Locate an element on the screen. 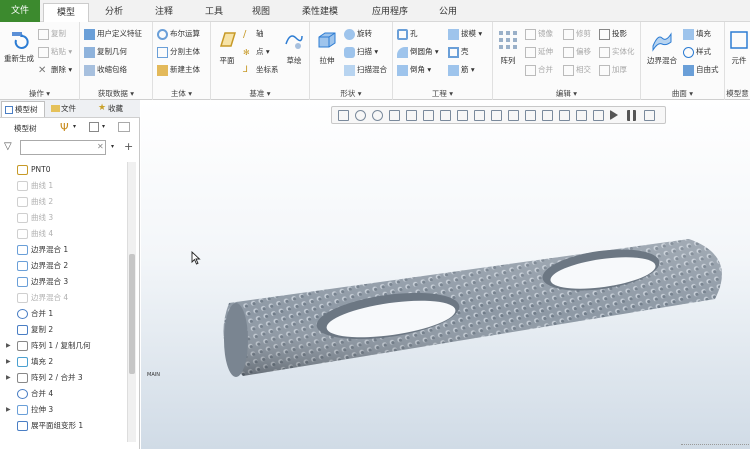 The width and height of the screenshot is (750, 449). tree-item: 边界混合 3 is located at coordinates (64, 282).